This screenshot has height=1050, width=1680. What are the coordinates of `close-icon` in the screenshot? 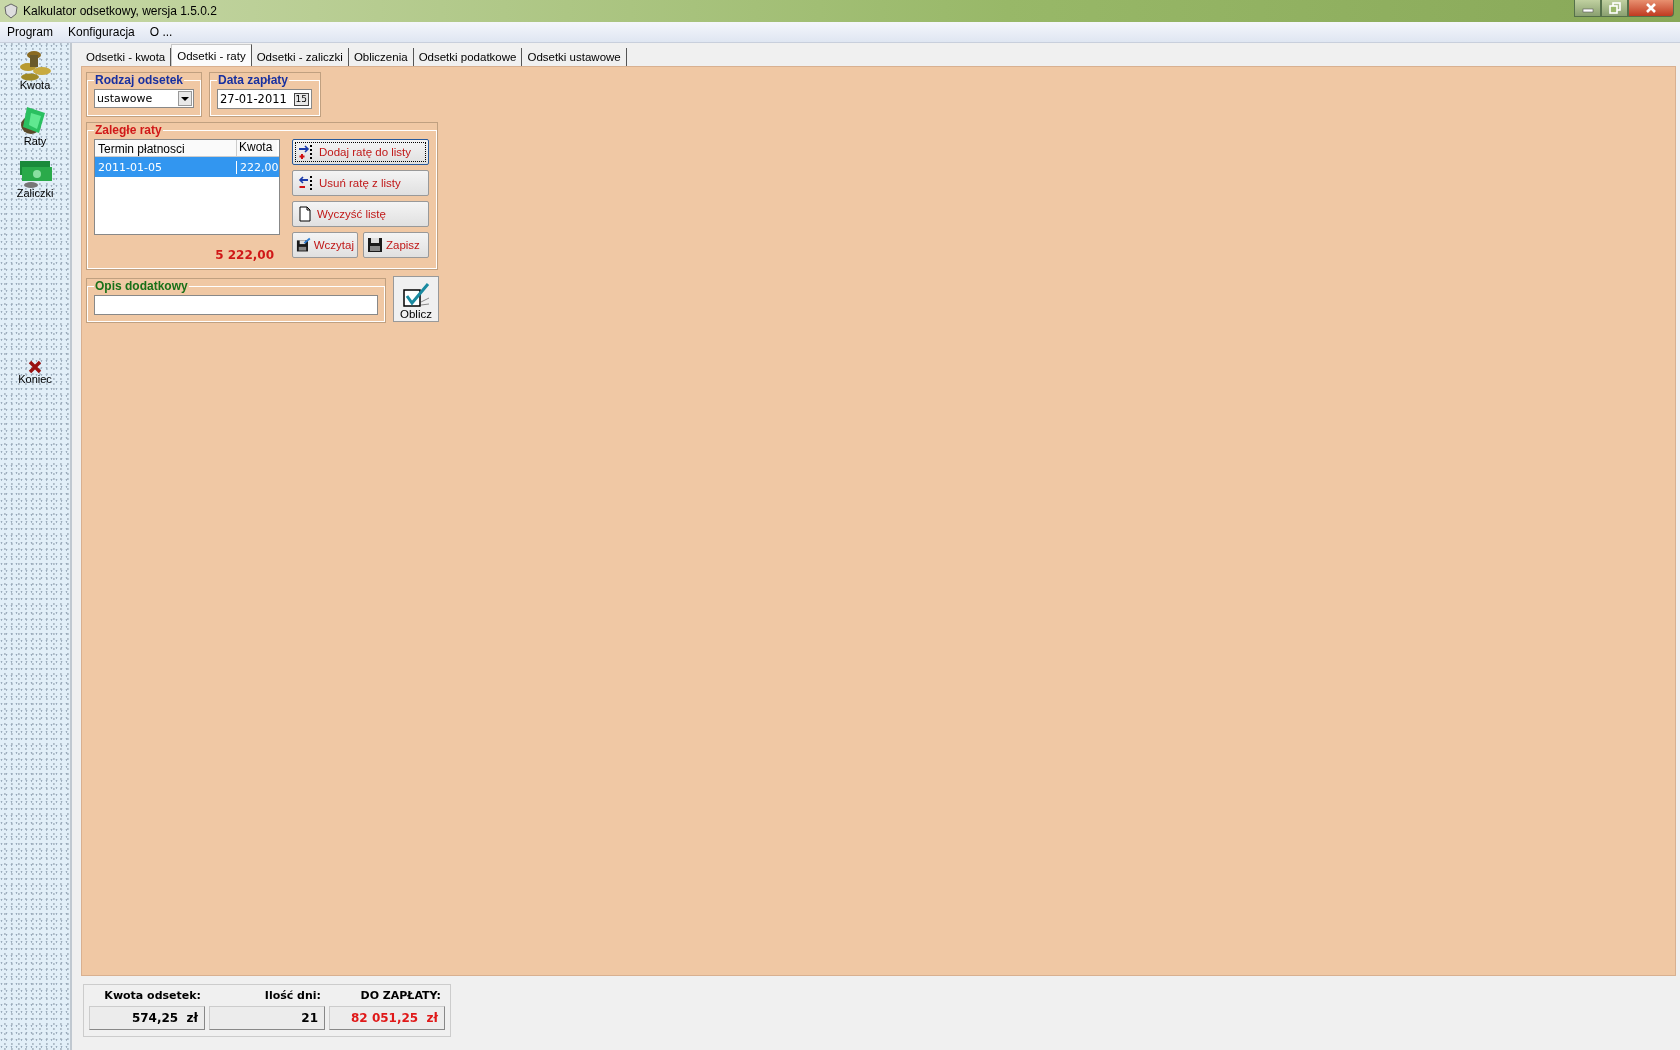 It's located at (1651, 8).